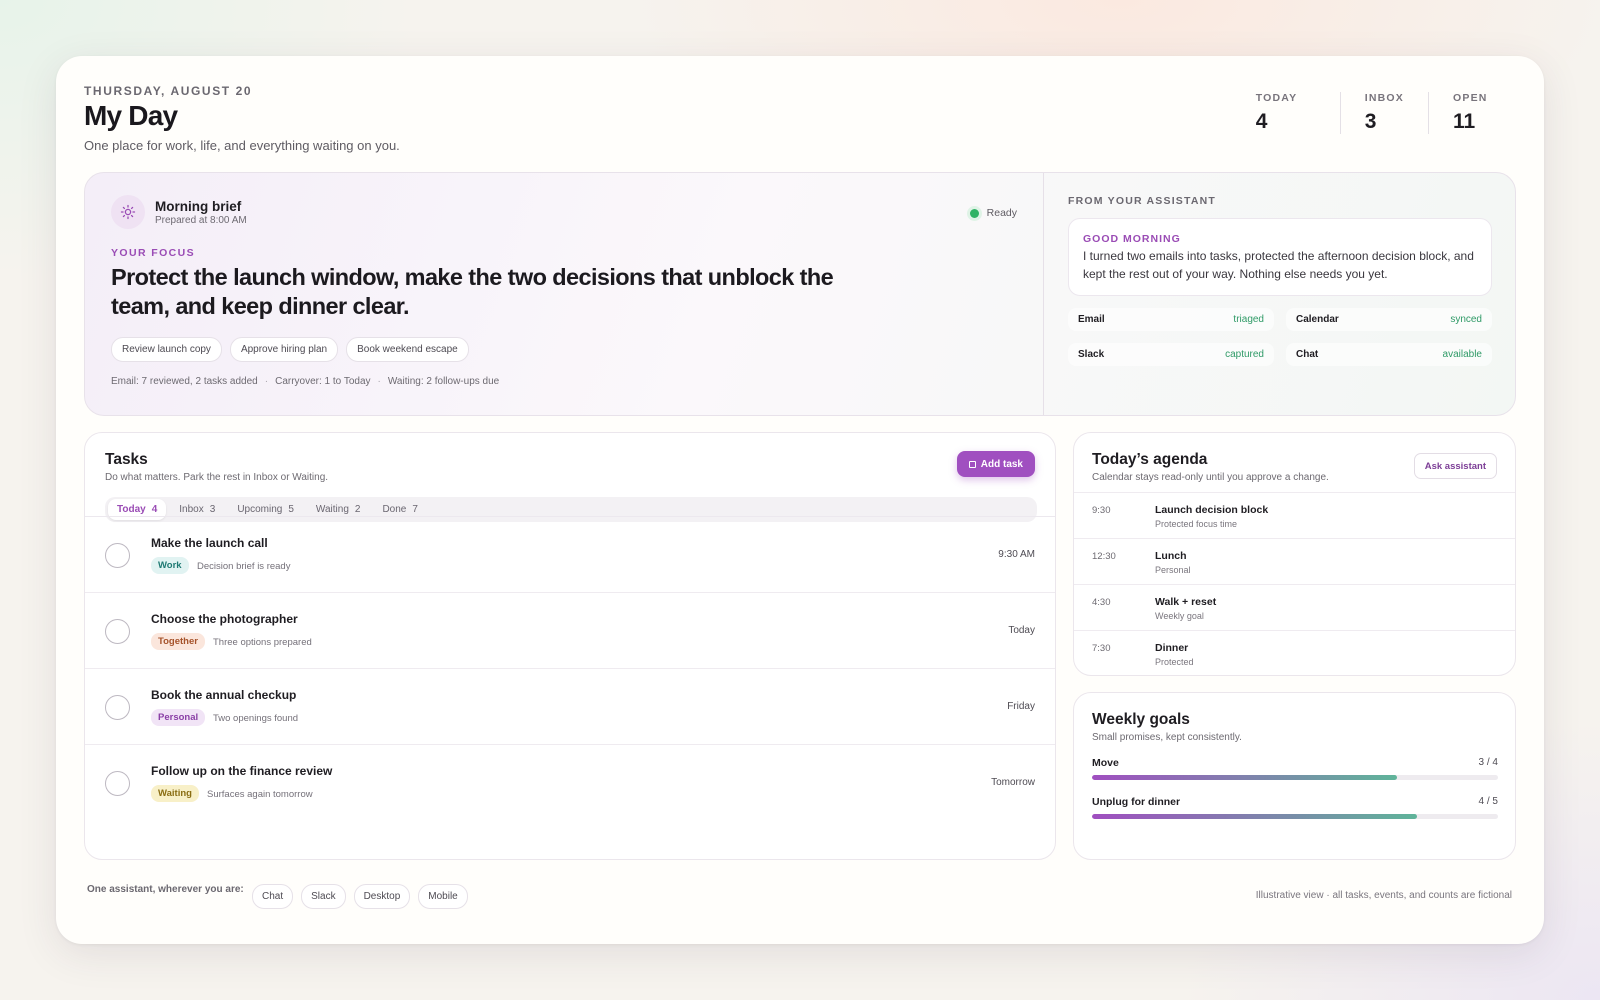 The height and width of the screenshot is (1000, 1600). What do you see at coordinates (184, 381) in the screenshot?
I see `meta-email: Email: 7 reviewed, 2 tasks added` at bounding box center [184, 381].